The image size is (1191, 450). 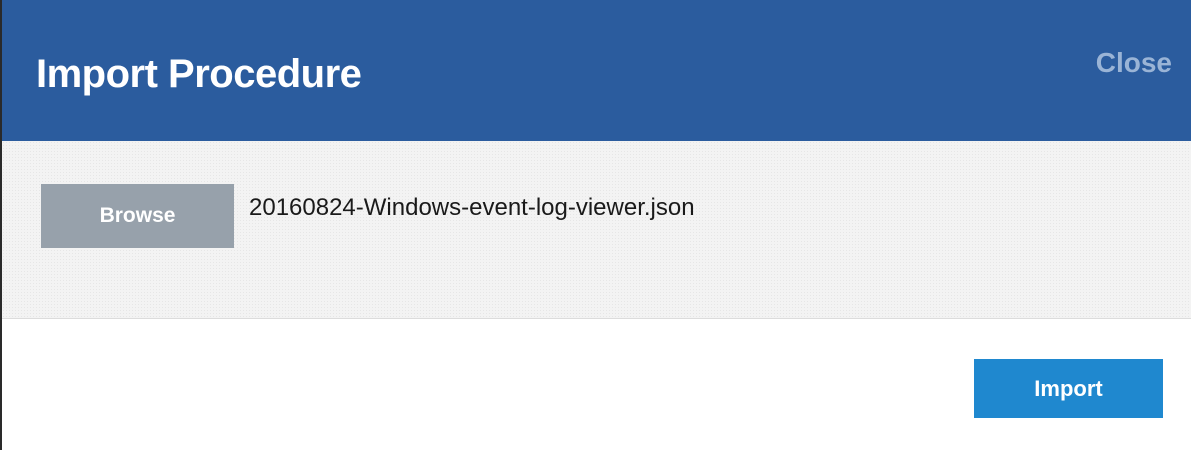 What do you see at coordinates (137, 216) in the screenshot?
I see `browse-button: Browse` at bounding box center [137, 216].